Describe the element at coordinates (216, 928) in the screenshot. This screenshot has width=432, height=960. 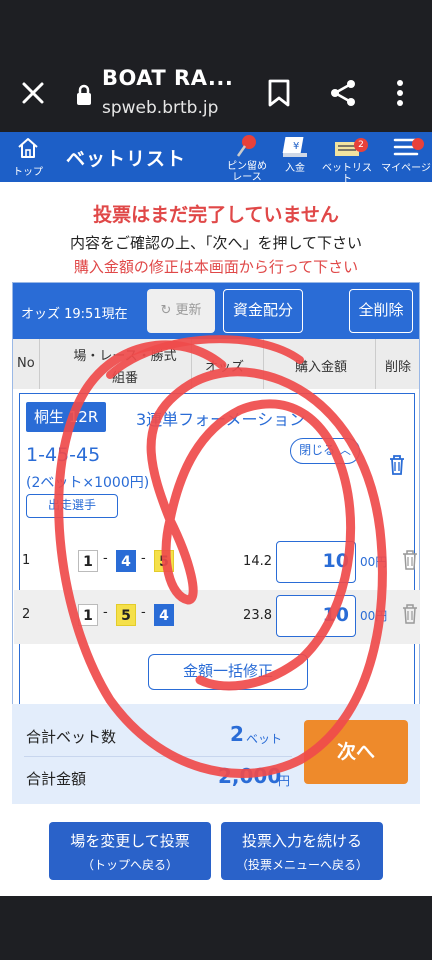
I see `system-nav-bar` at that location.